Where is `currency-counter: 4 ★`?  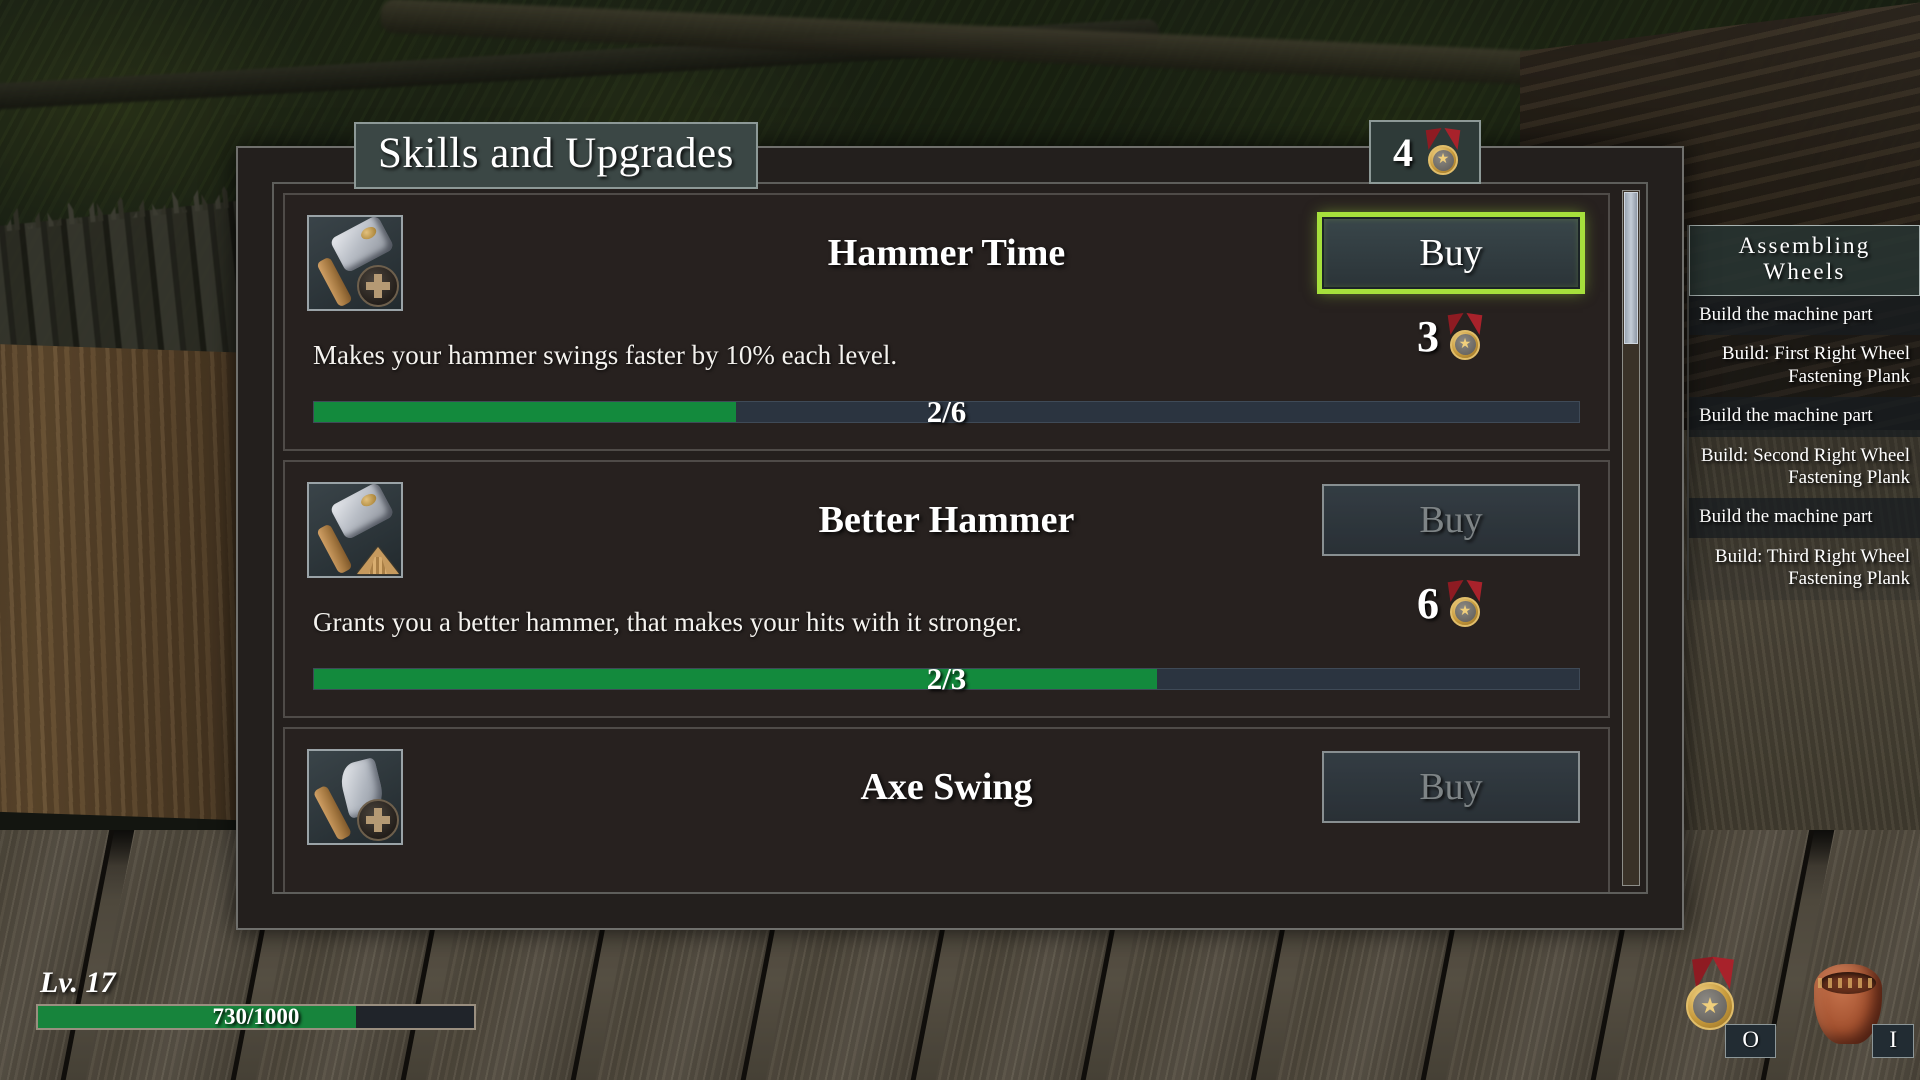 currency-counter: 4 ★ is located at coordinates (1425, 152).